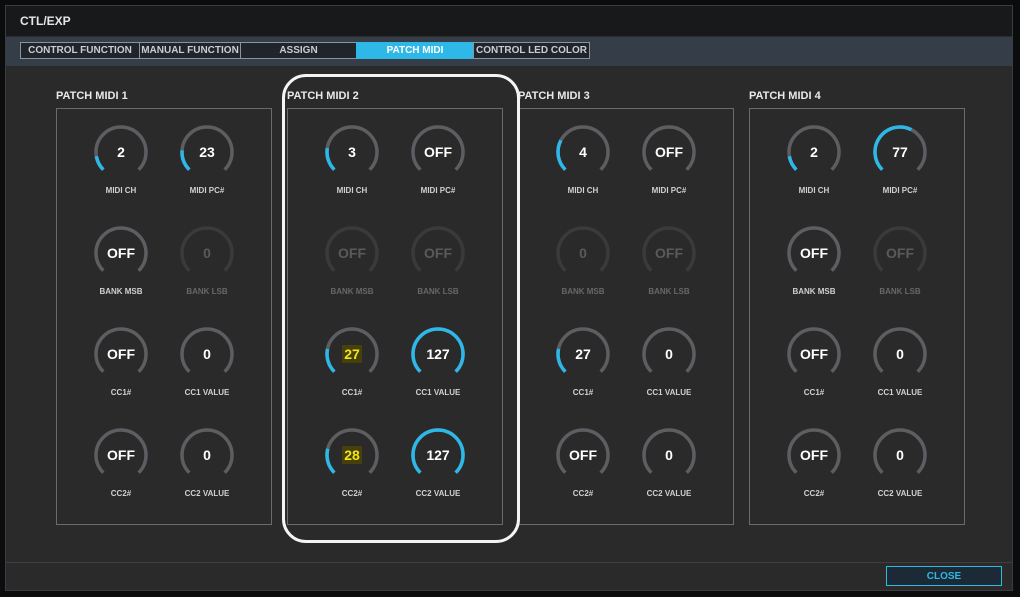 The image size is (1020, 597). Describe the element at coordinates (92, 96) in the screenshot. I see `group-title: PATCH MIDI 1` at that location.